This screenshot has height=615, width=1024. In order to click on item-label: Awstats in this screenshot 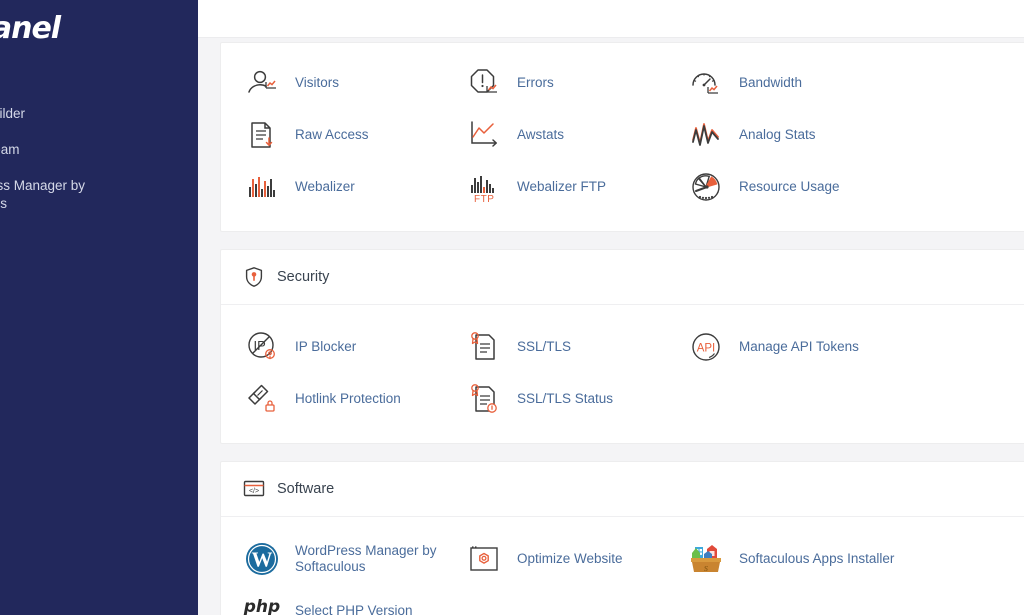, I will do `click(541, 134)`.